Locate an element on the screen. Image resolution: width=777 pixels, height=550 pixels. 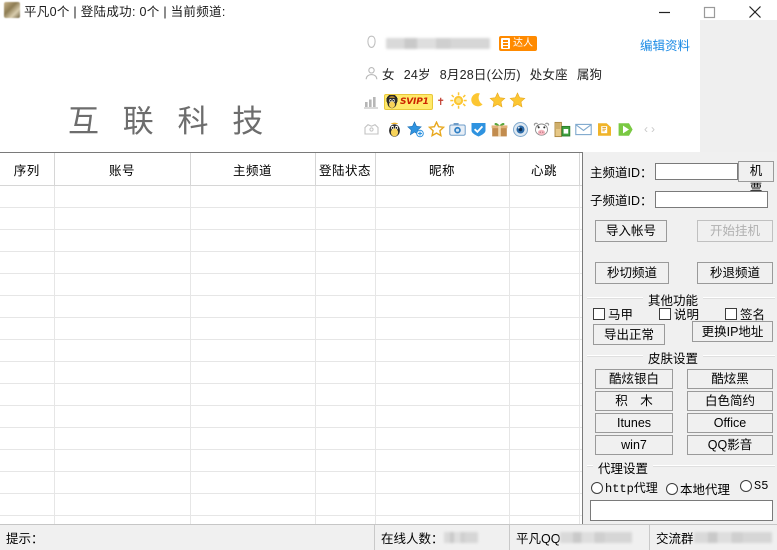
sub-channel-input is located at coordinates (711, 199).